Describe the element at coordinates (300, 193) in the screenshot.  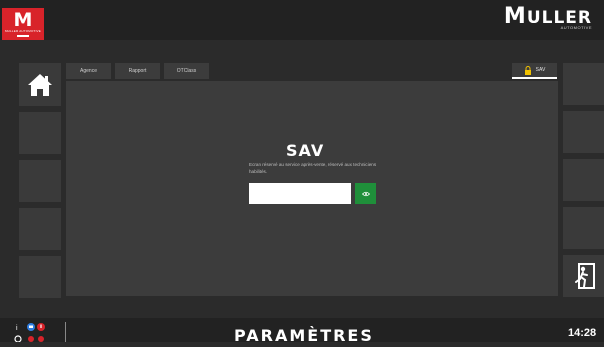
I see `password-input` at that location.